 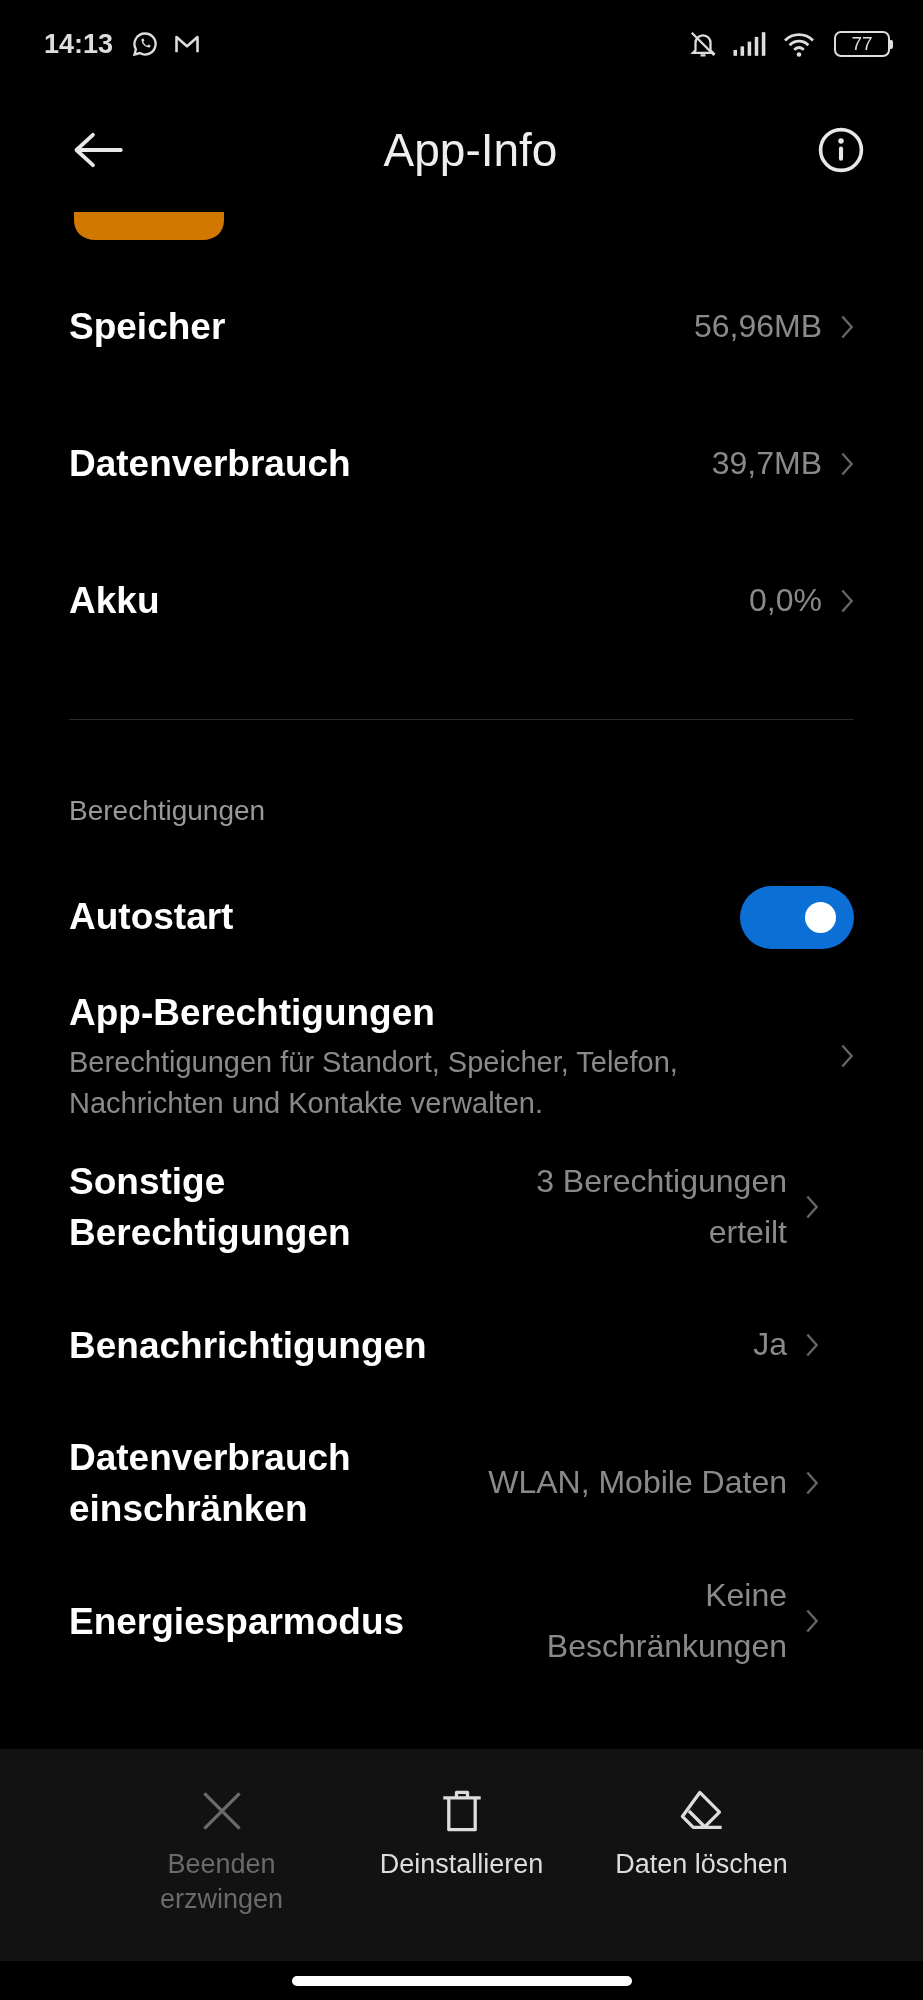 I want to click on row-value: Ja, so click(x=769, y=1345).